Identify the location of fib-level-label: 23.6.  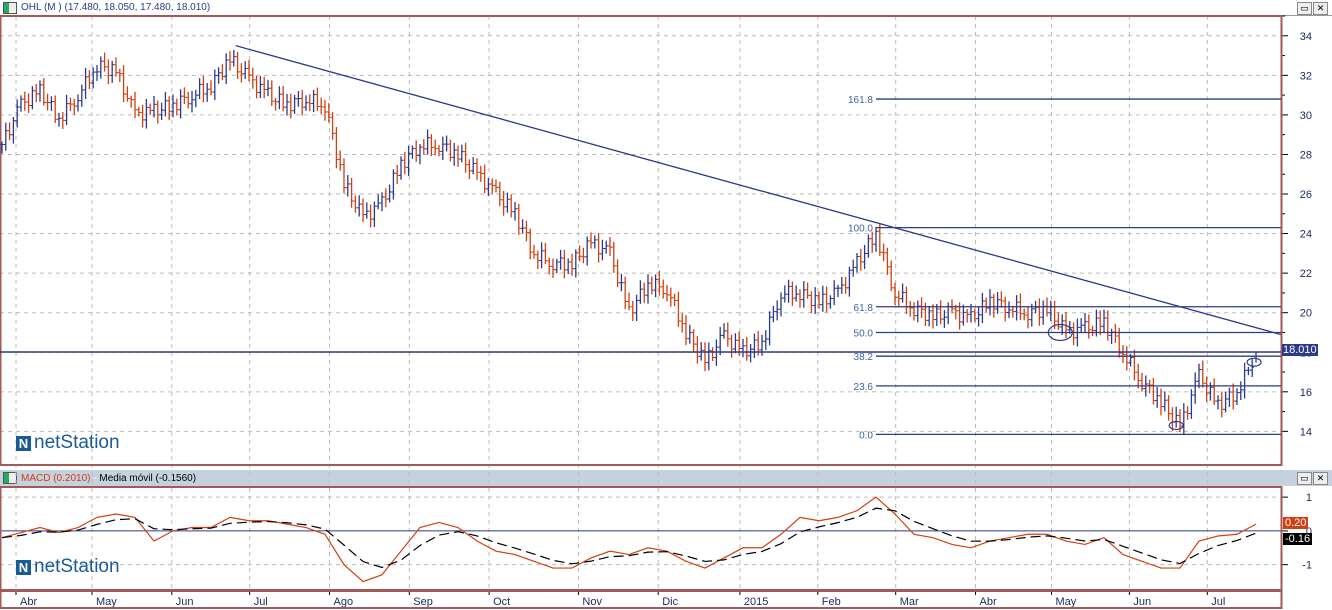
(864, 387).